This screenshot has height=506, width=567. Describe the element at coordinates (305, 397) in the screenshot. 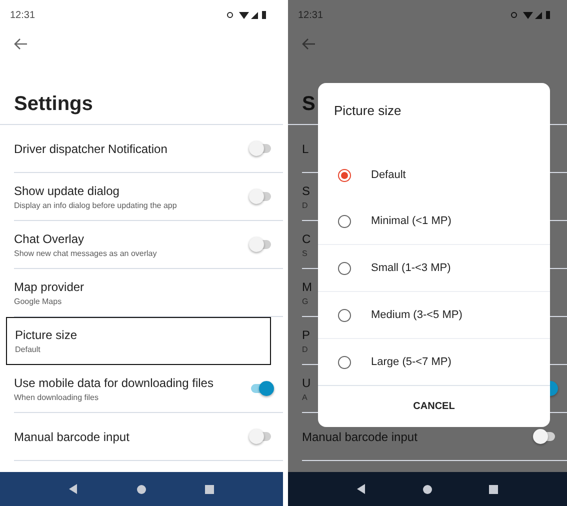

I see `setting-description: A` at that location.